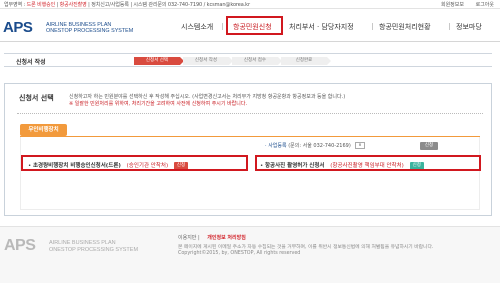 This screenshot has height=283, width=500. Describe the element at coordinates (43, 130) in the screenshot. I see `category-tab-drone: 무인비행장치` at that location.